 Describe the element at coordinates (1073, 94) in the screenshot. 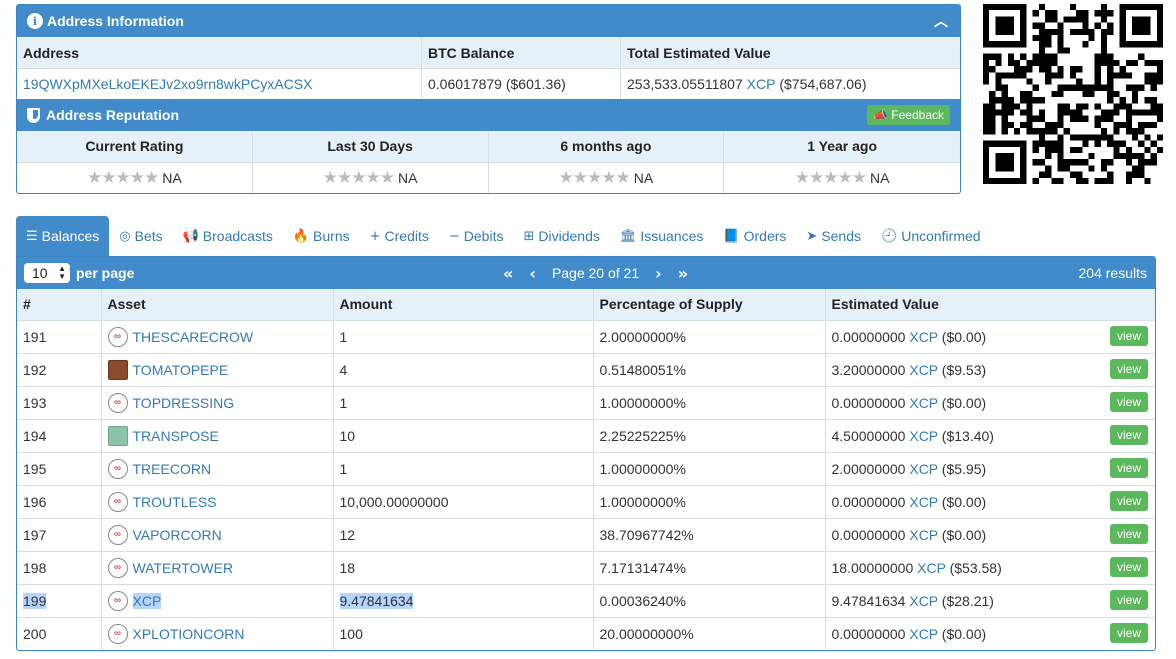

I see `qr-code` at that location.